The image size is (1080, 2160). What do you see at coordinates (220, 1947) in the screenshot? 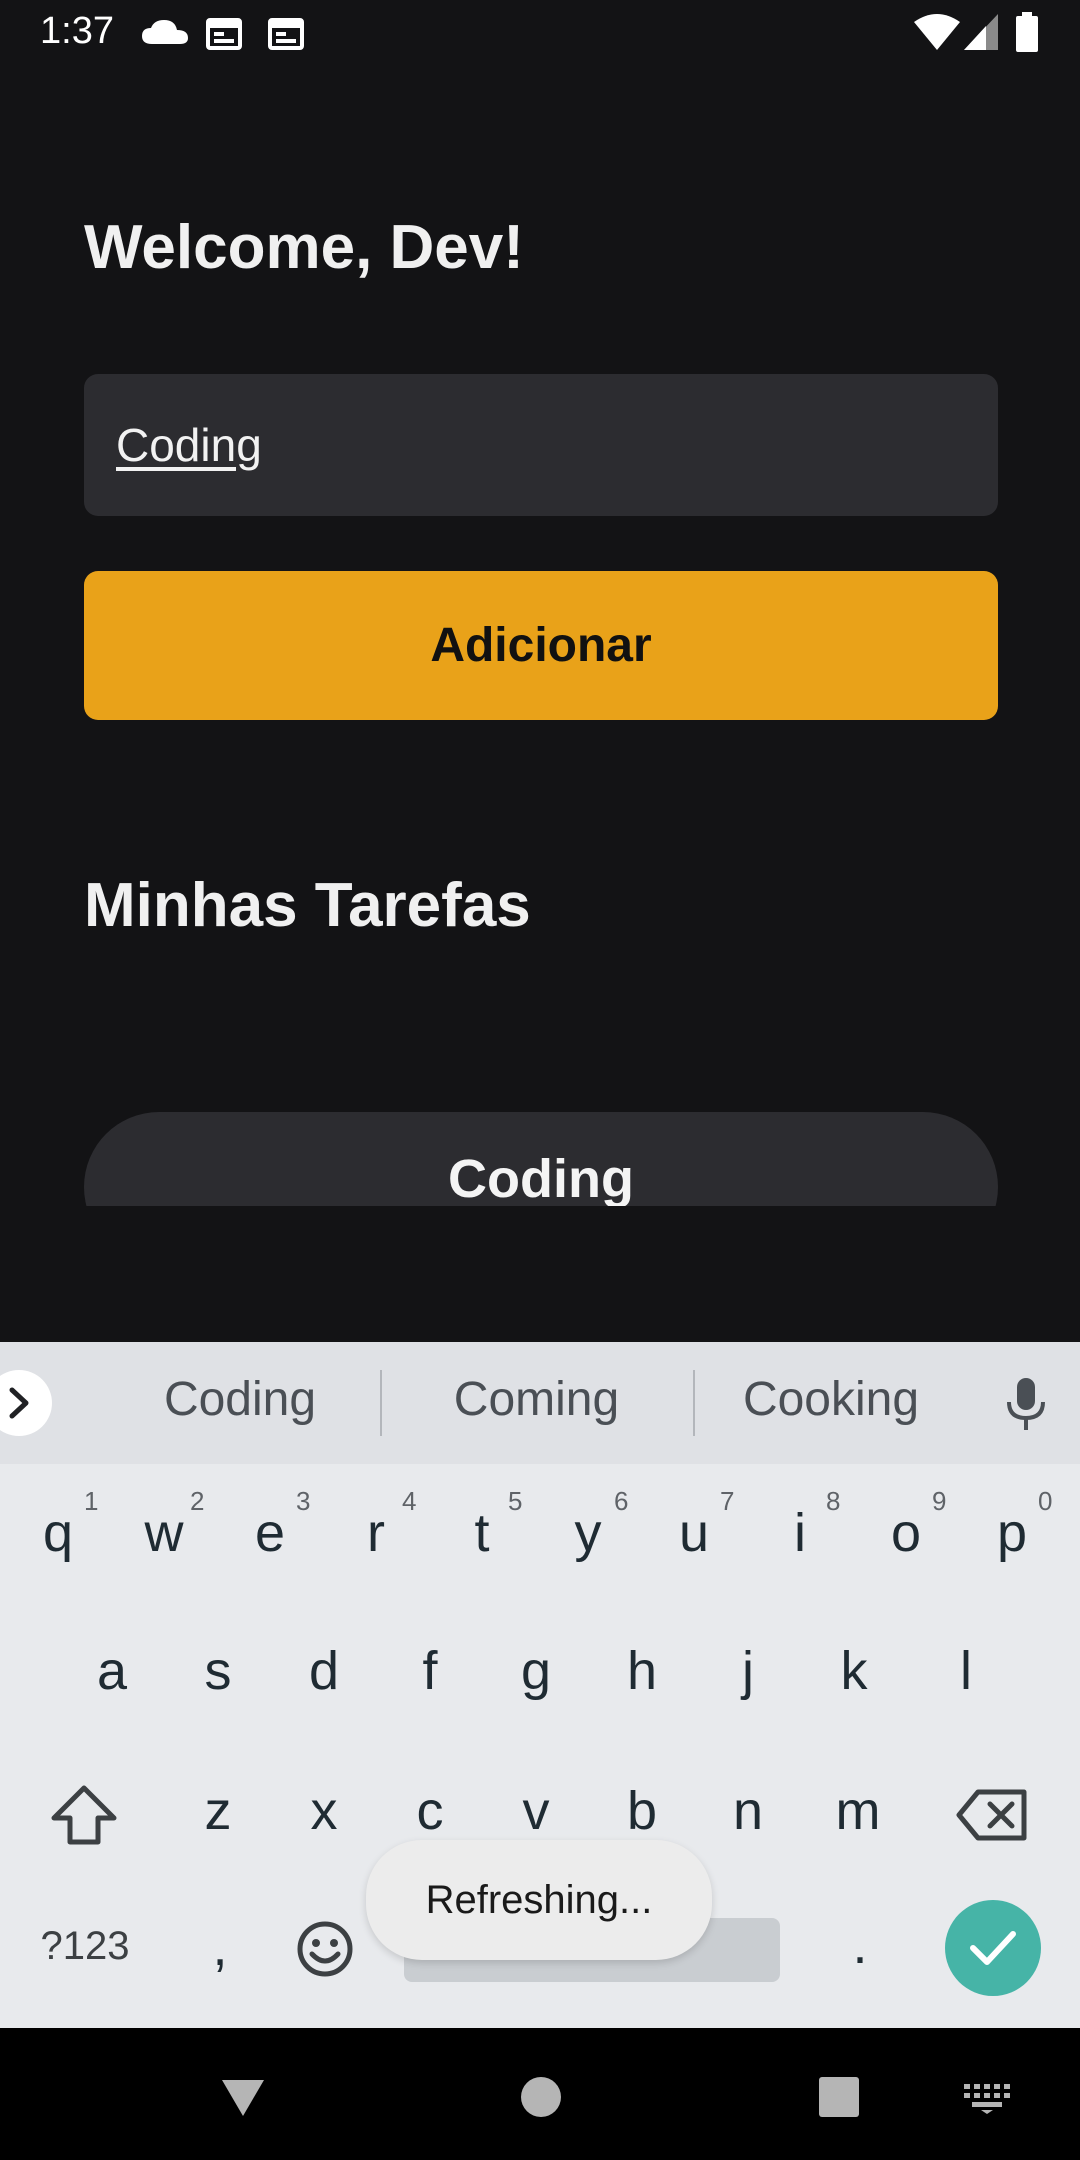
I see `comma-key: ,` at bounding box center [220, 1947].